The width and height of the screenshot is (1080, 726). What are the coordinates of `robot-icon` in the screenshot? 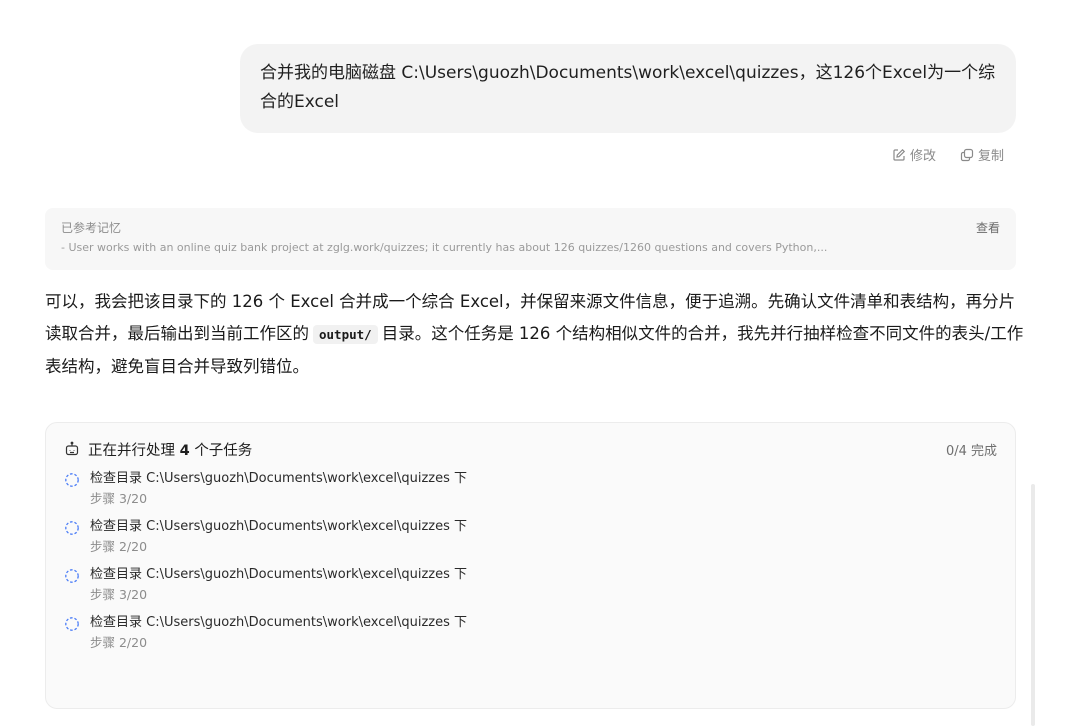 It's located at (72, 448).